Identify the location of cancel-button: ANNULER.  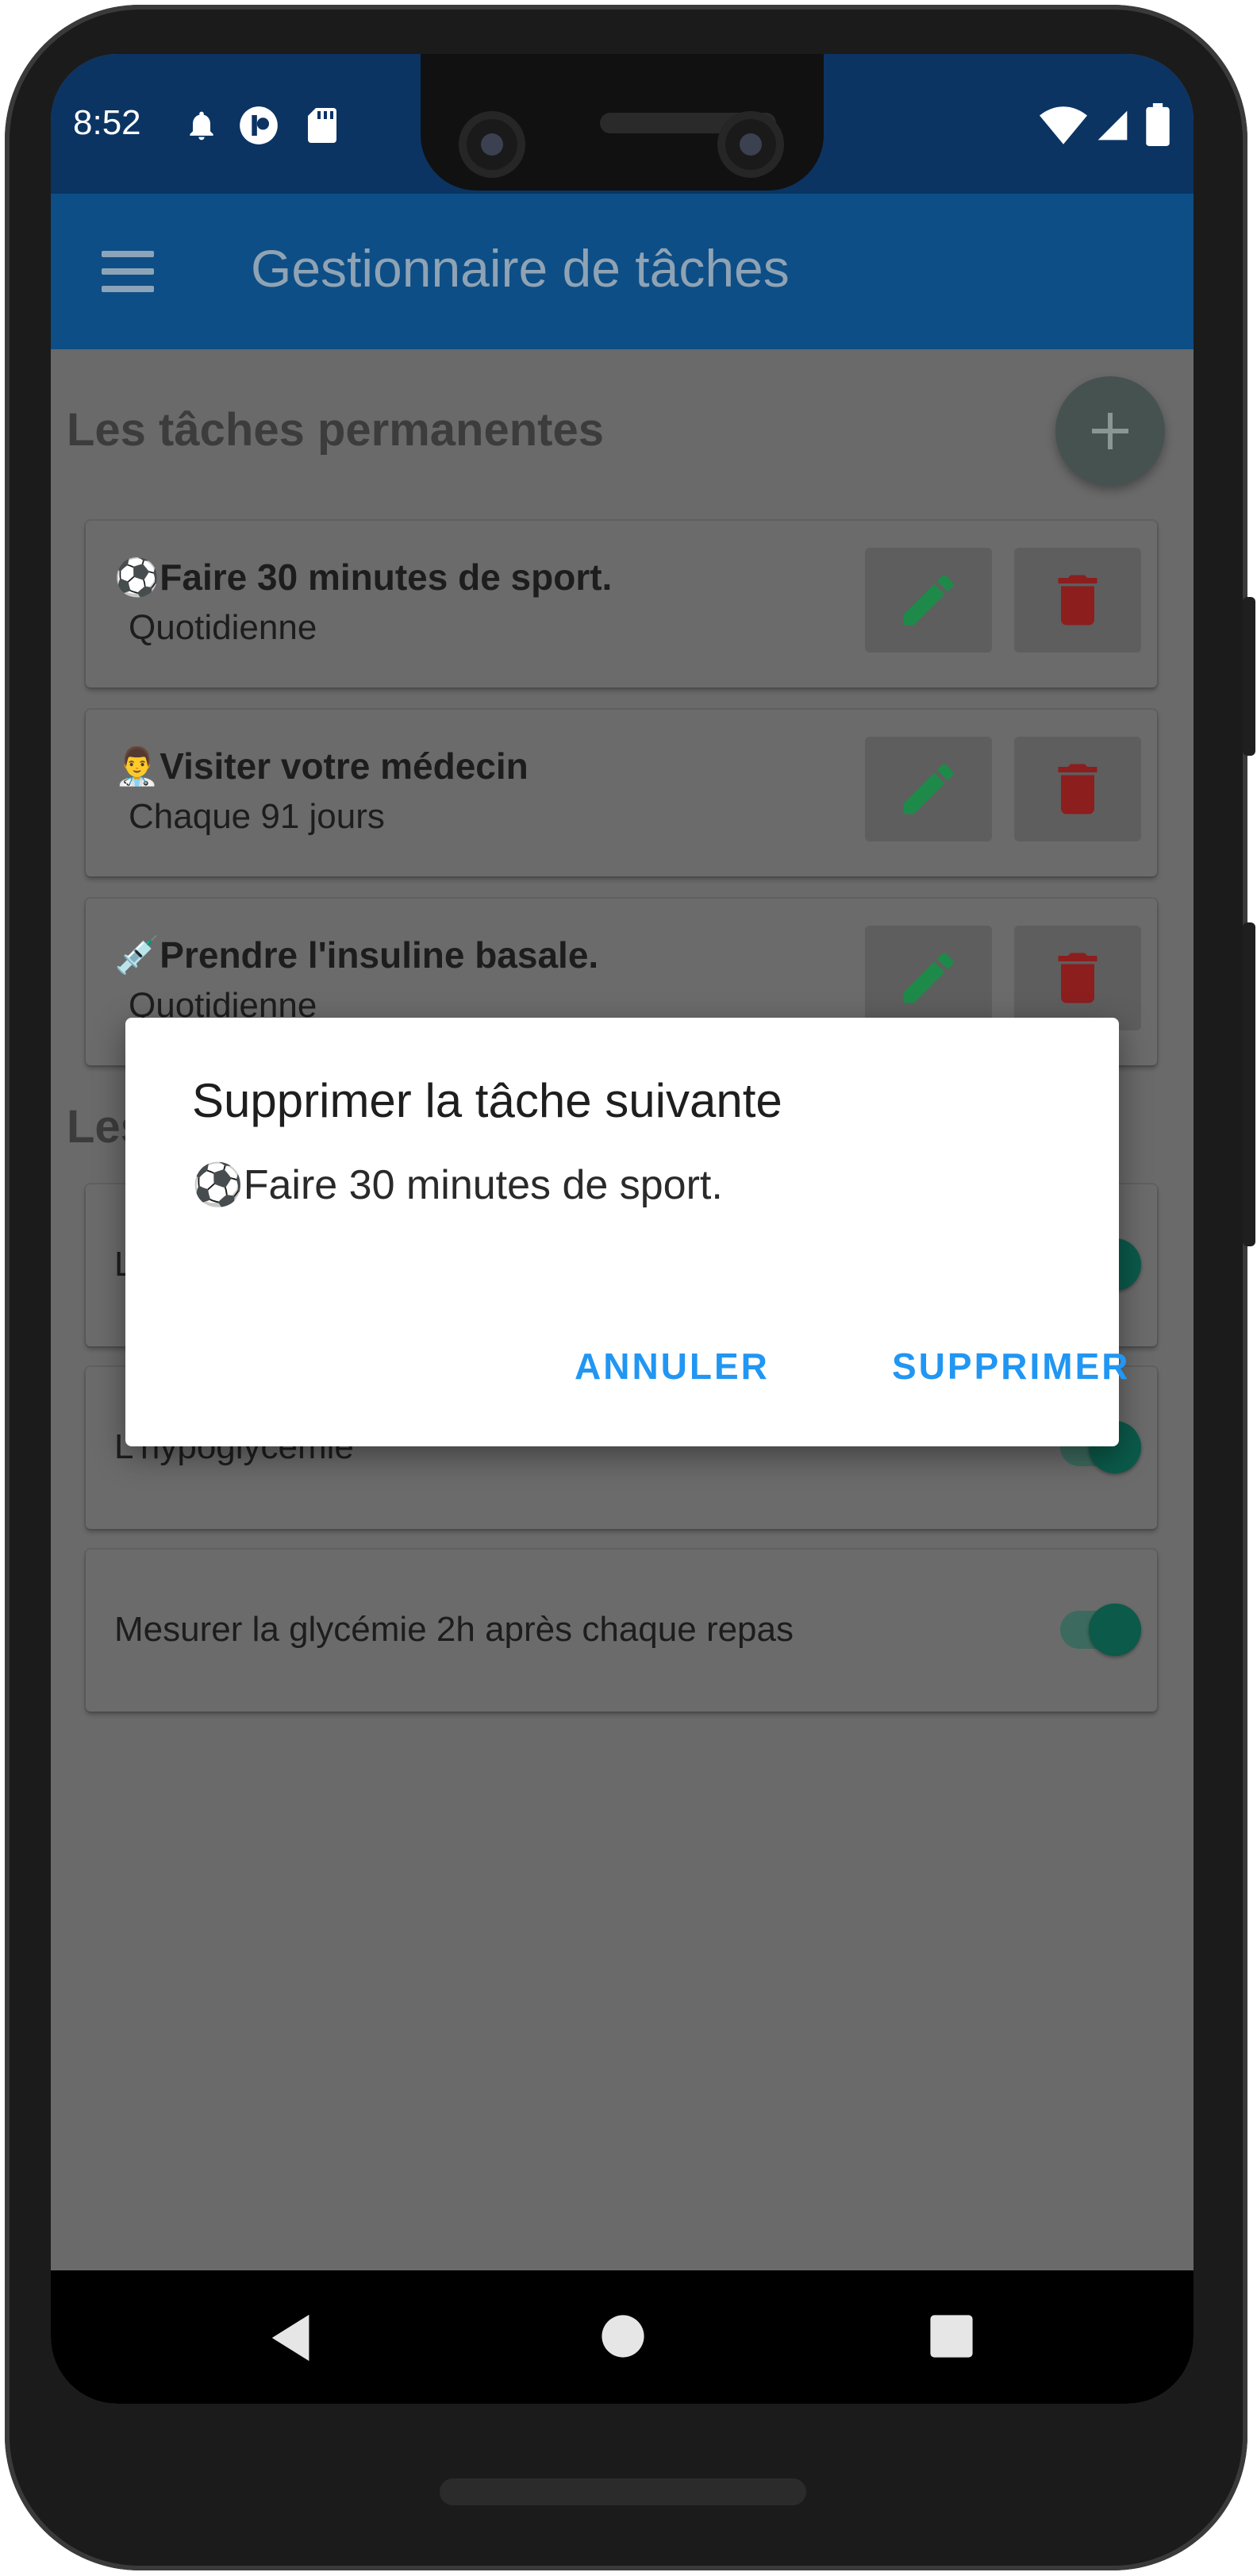
(672, 1366).